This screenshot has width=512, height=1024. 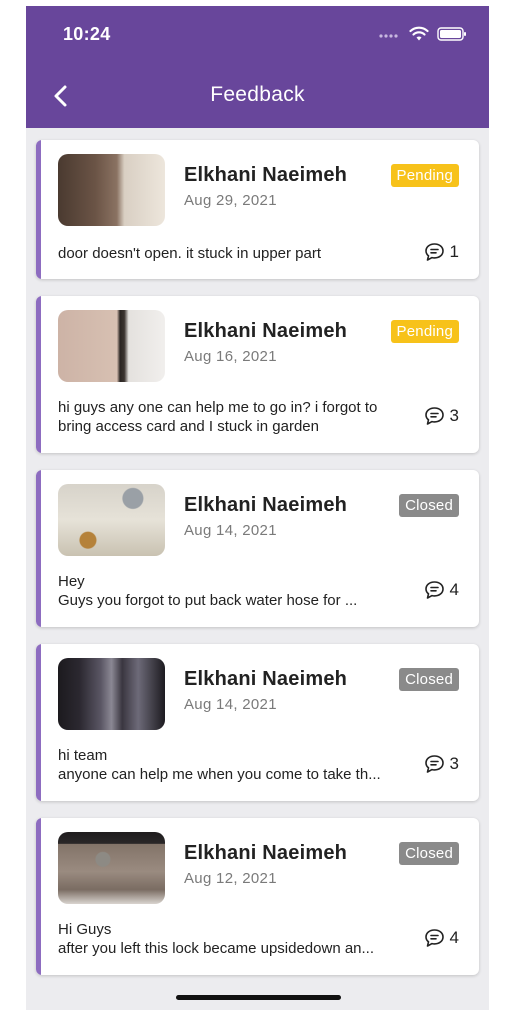 I want to click on comment-count: 1, so click(x=454, y=251).